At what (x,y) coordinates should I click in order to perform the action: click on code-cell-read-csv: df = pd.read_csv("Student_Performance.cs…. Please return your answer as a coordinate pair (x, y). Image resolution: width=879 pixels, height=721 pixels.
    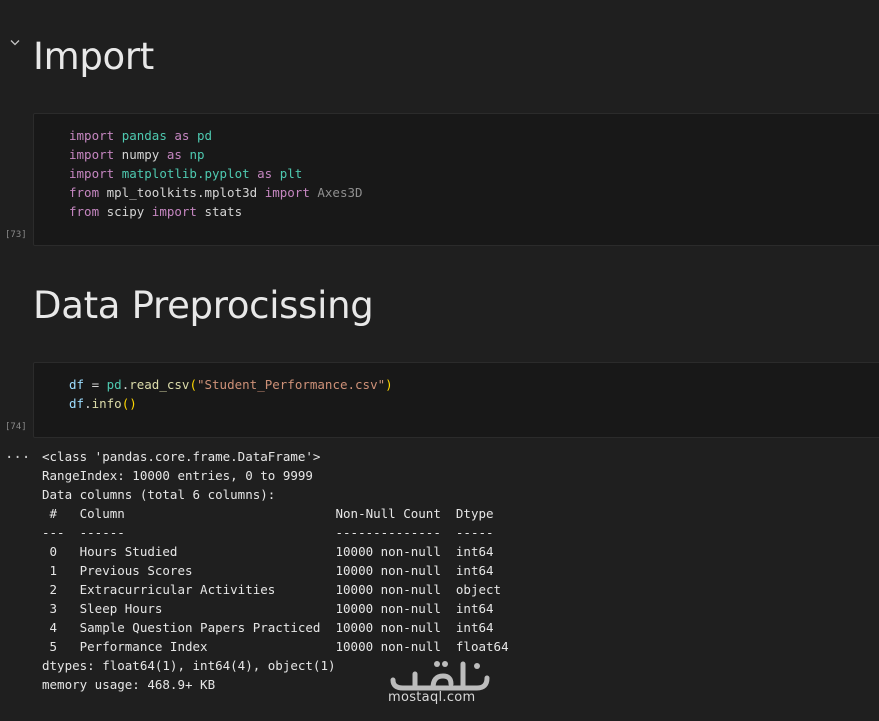
    Looking at the image, I should click on (456, 400).